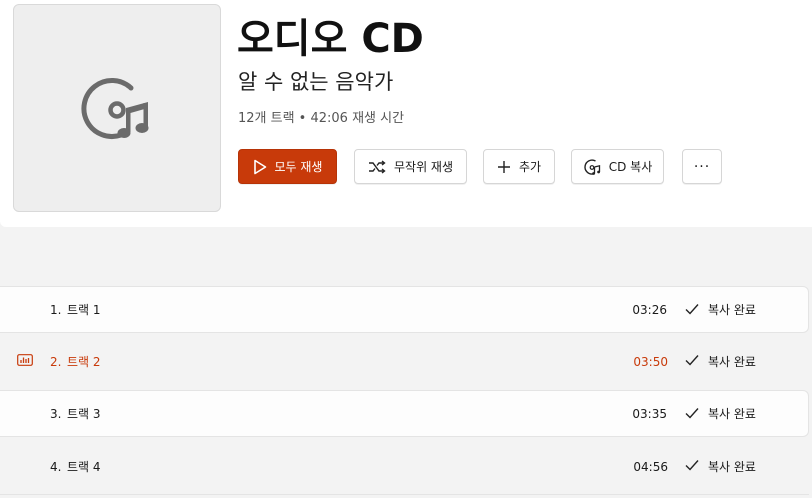 Image resolution: width=812 pixels, height=498 pixels. I want to click on track-row: 4. 트랙 4 04:56 복사 완료, so click(404, 466).